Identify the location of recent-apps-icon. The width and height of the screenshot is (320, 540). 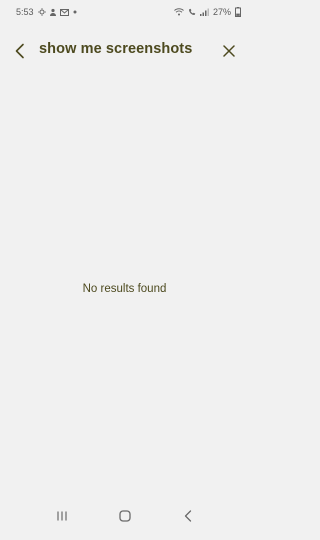
(61, 516).